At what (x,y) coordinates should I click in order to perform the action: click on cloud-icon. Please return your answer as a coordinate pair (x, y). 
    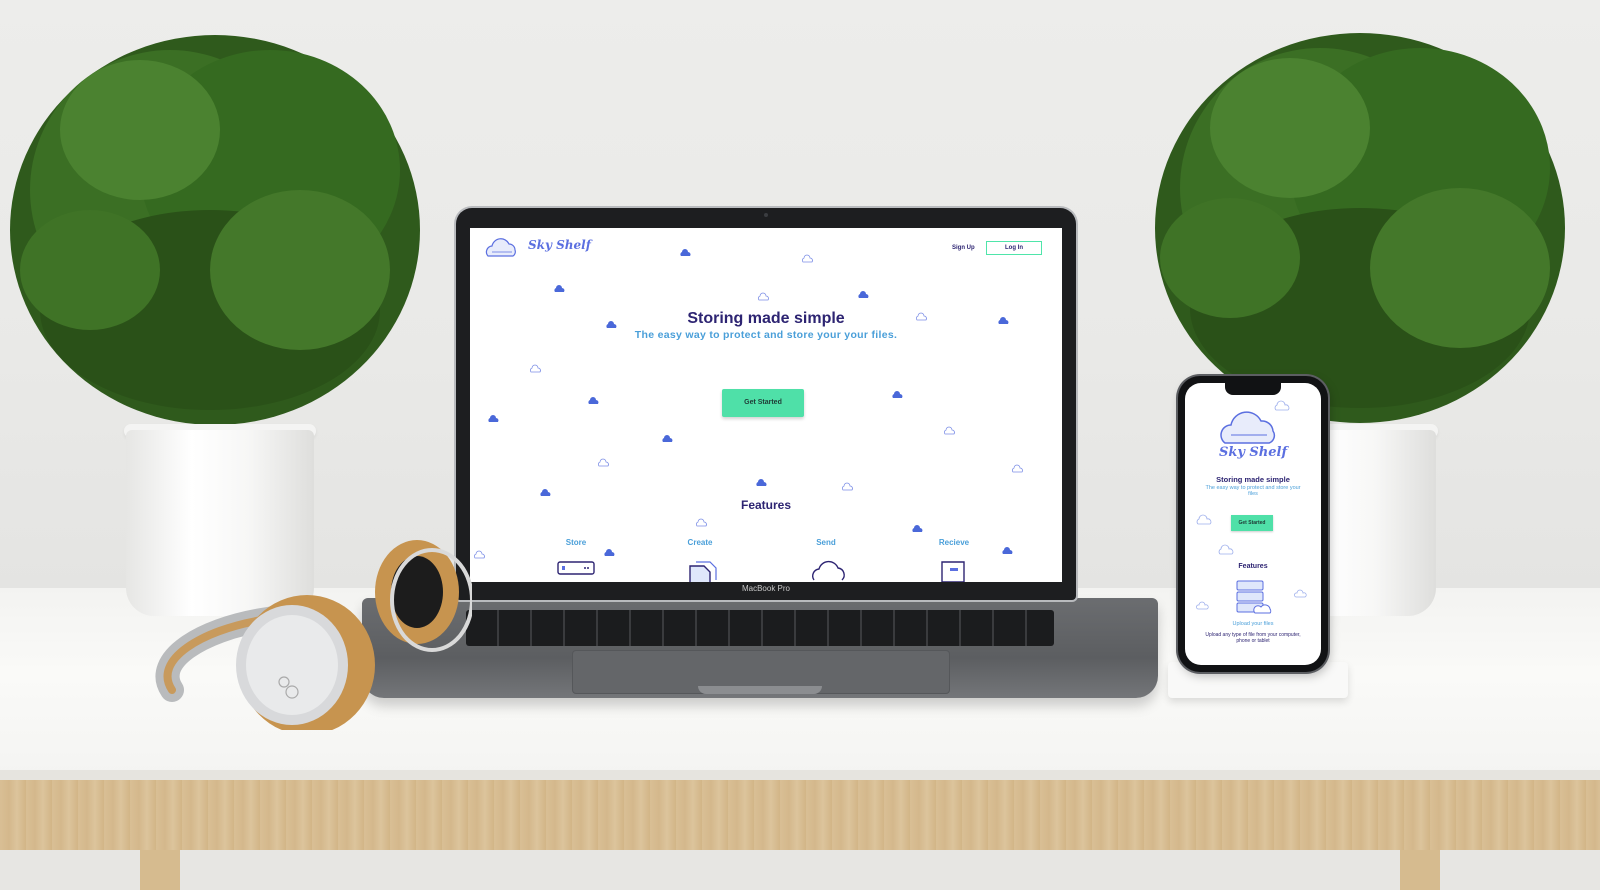
    Looking at the image, I should click on (828, 570).